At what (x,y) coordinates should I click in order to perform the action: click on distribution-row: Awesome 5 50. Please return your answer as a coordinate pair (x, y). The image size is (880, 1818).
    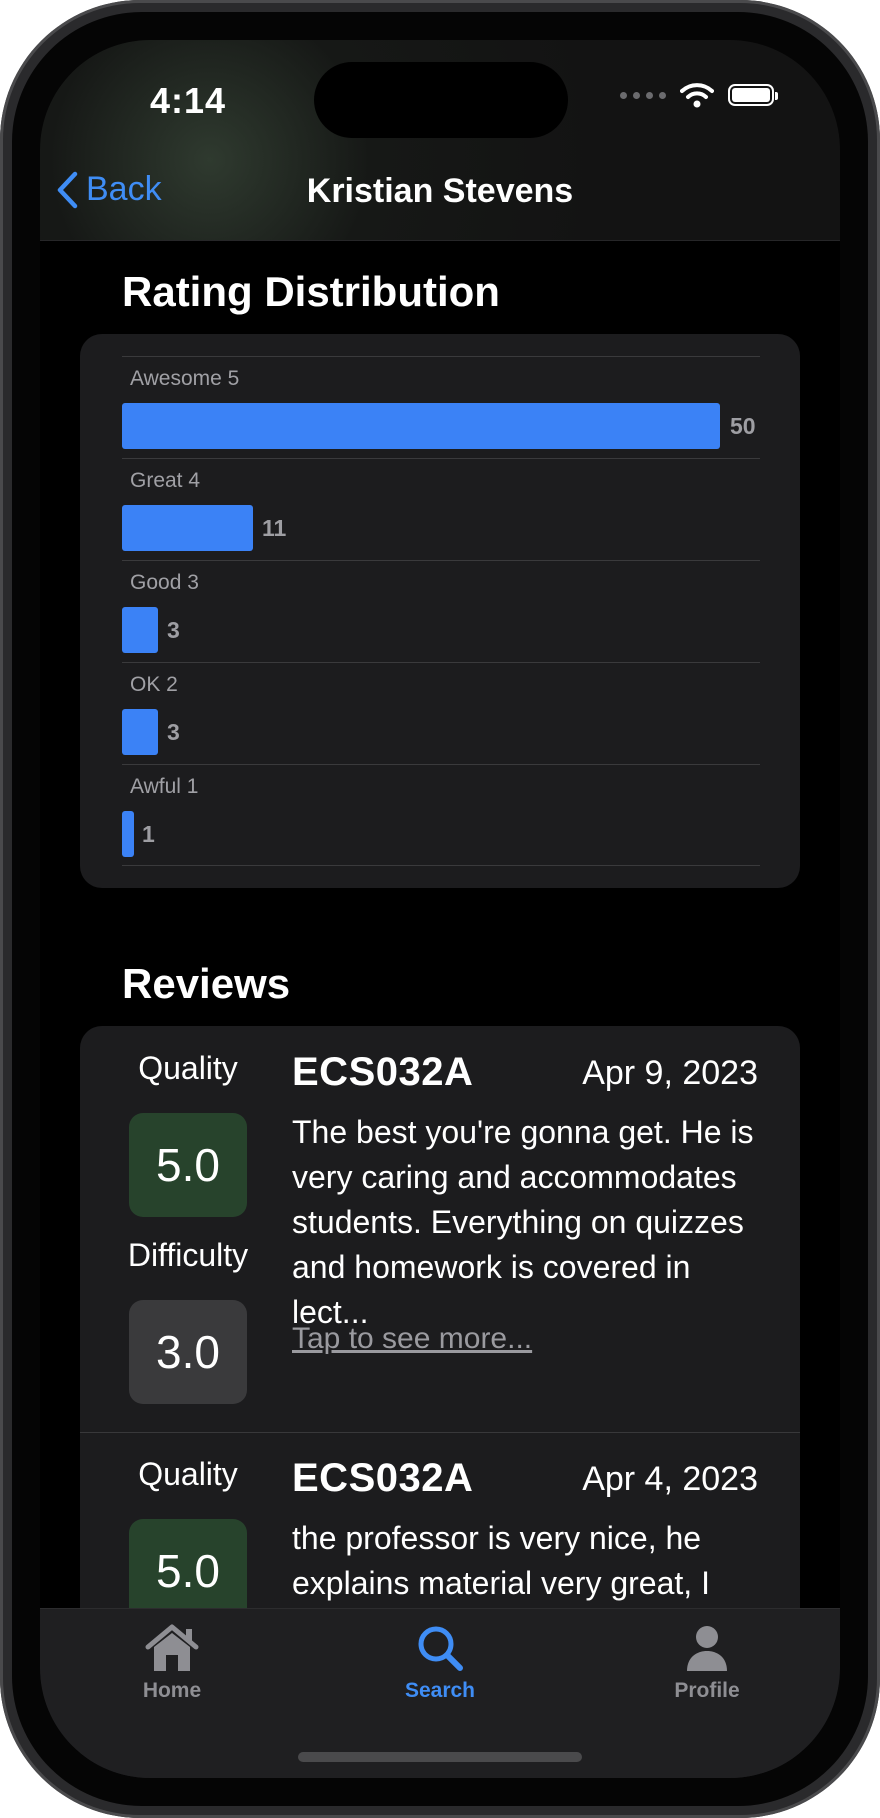
    Looking at the image, I should click on (441, 407).